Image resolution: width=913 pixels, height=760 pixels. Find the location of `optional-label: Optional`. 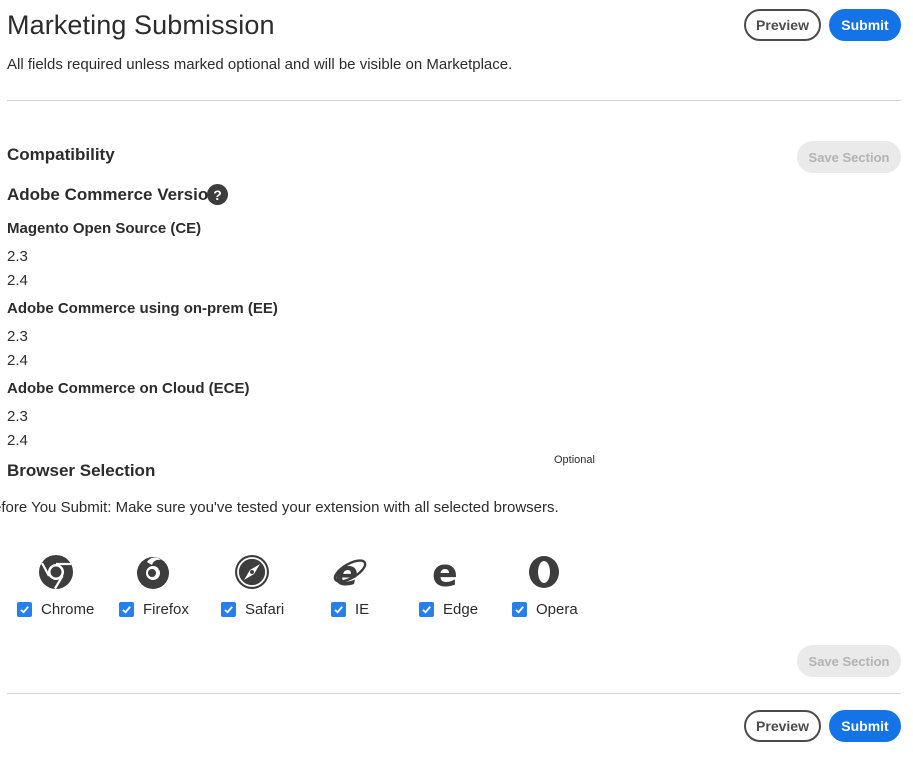

optional-label: Optional is located at coordinates (574, 460).